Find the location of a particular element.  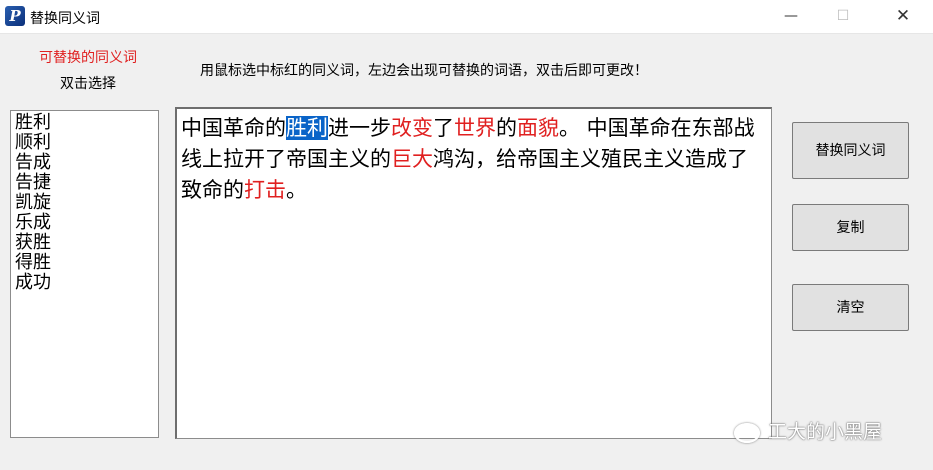

synonym-word: 巨大 is located at coordinates (412, 159).